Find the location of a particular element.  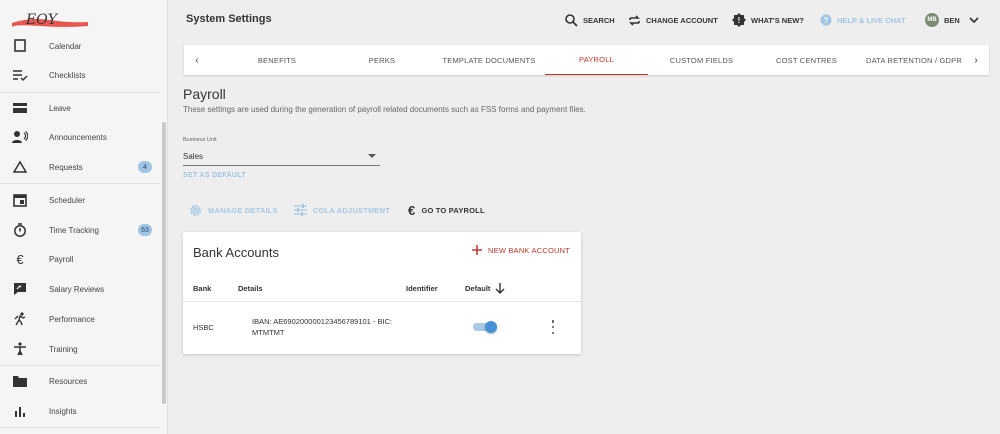

sidebar-item-calendar: Calendar is located at coordinates (80, 46).